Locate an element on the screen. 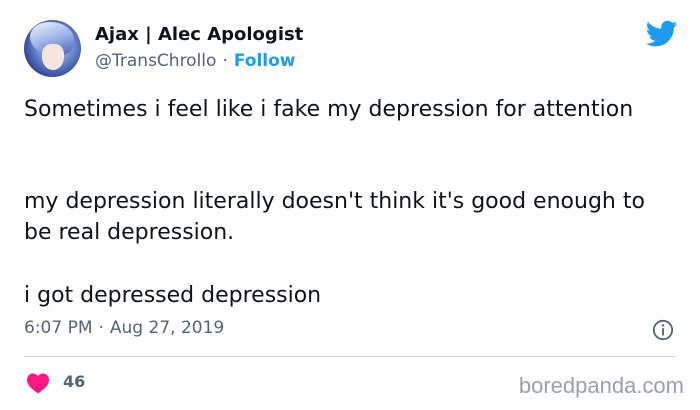  follow-button: Follow is located at coordinates (265, 61).